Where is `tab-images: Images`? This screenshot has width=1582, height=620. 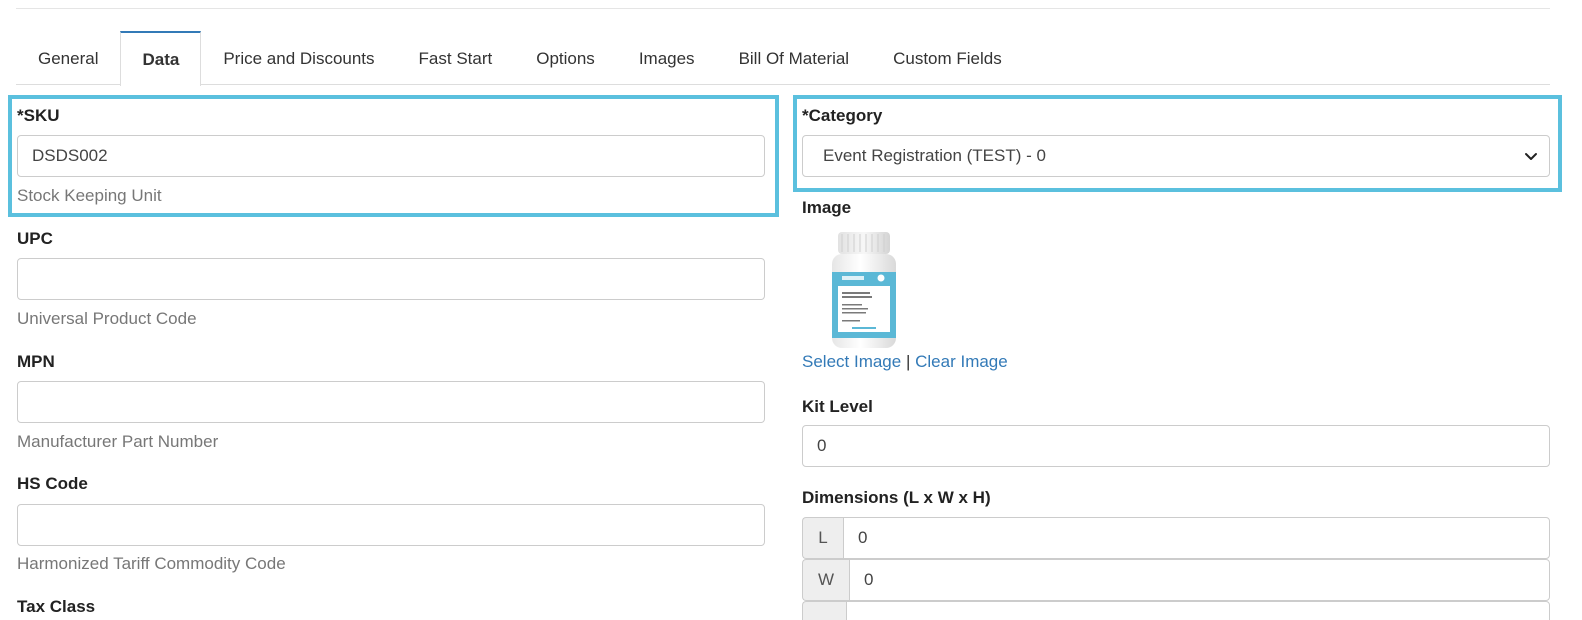
tab-images: Images is located at coordinates (667, 58).